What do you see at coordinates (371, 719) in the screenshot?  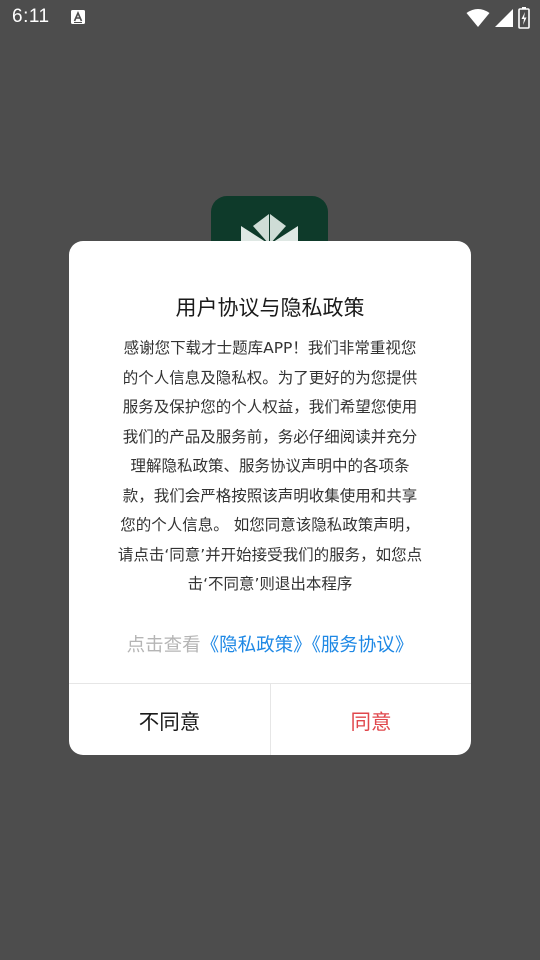 I see `agree-button: 同意` at bounding box center [371, 719].